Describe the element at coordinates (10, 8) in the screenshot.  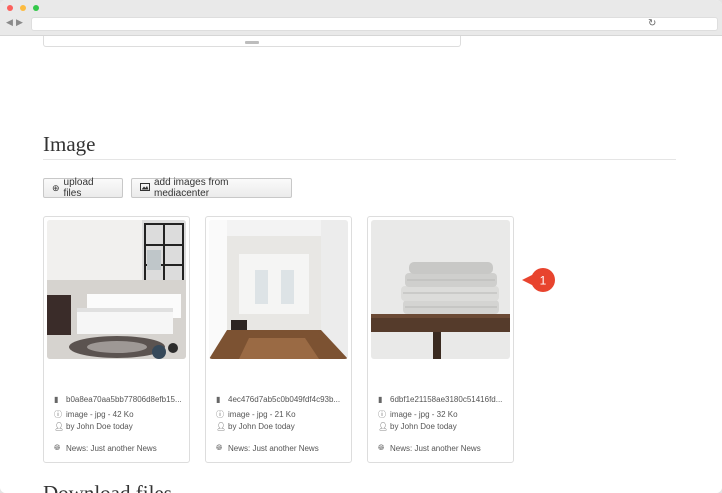
I see `close-window-button` at that location.